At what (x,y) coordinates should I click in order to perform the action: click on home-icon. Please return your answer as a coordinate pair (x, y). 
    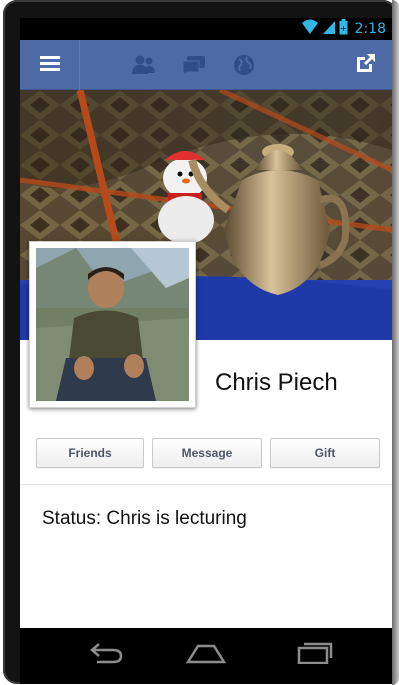
    Looking at the image, I should click on (206, 655).